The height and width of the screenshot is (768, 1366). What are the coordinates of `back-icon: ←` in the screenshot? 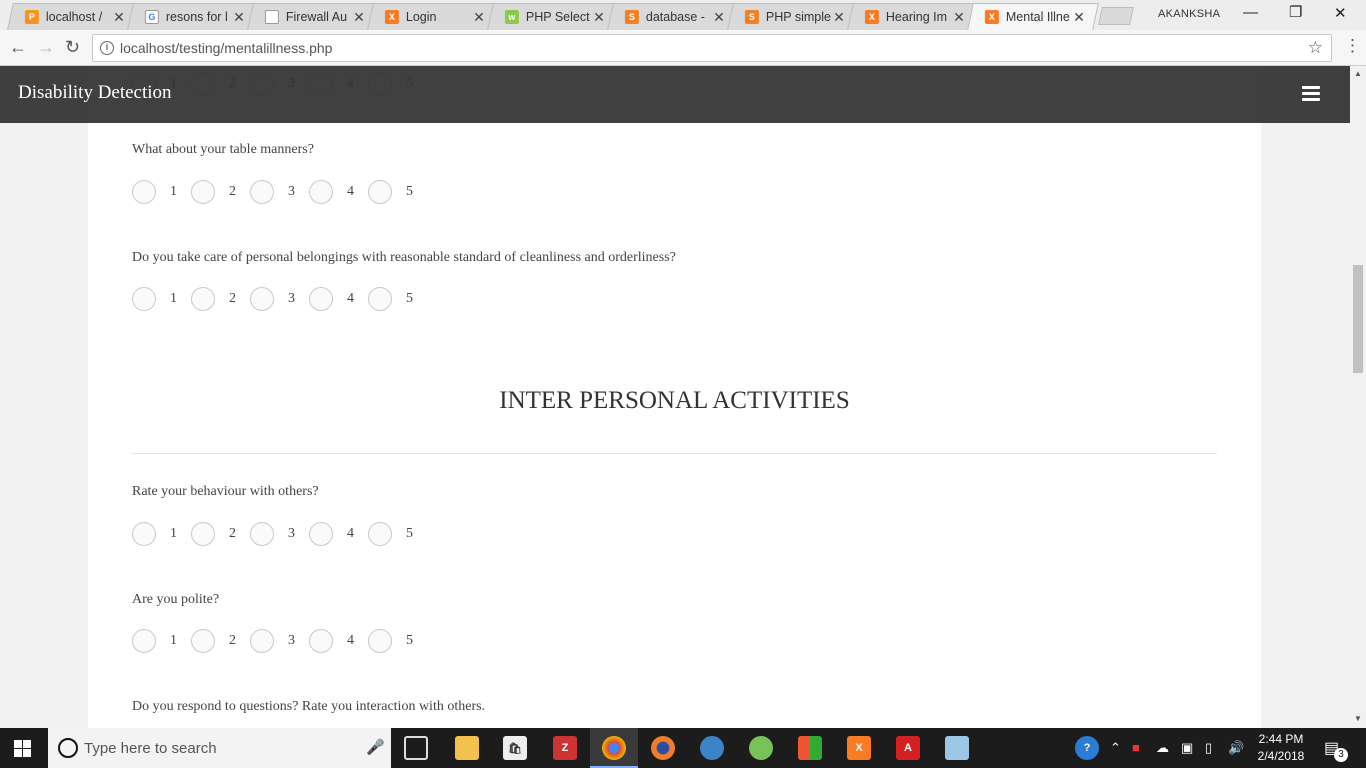 It's located at (18, 47).